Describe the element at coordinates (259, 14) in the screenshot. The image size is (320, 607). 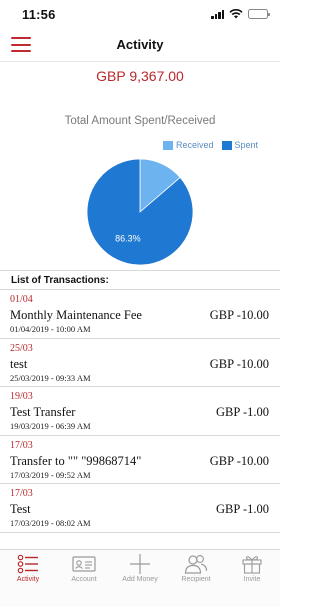
I see `battery-icon` at that location.